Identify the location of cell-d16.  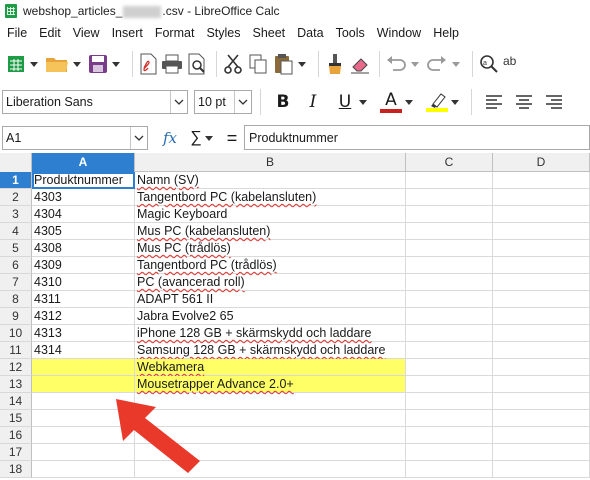
(541, 435).